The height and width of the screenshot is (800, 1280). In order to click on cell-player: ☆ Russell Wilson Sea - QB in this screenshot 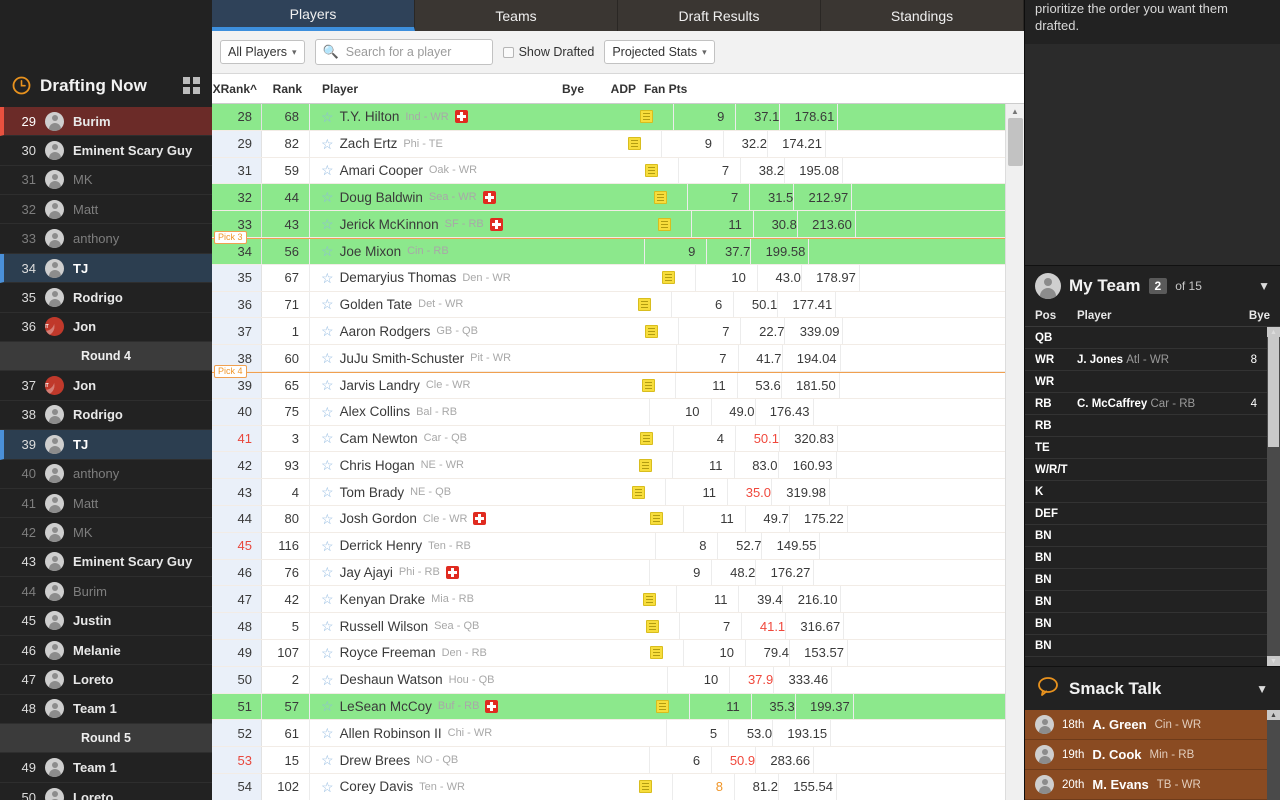, I will do `click(495, 626)`.